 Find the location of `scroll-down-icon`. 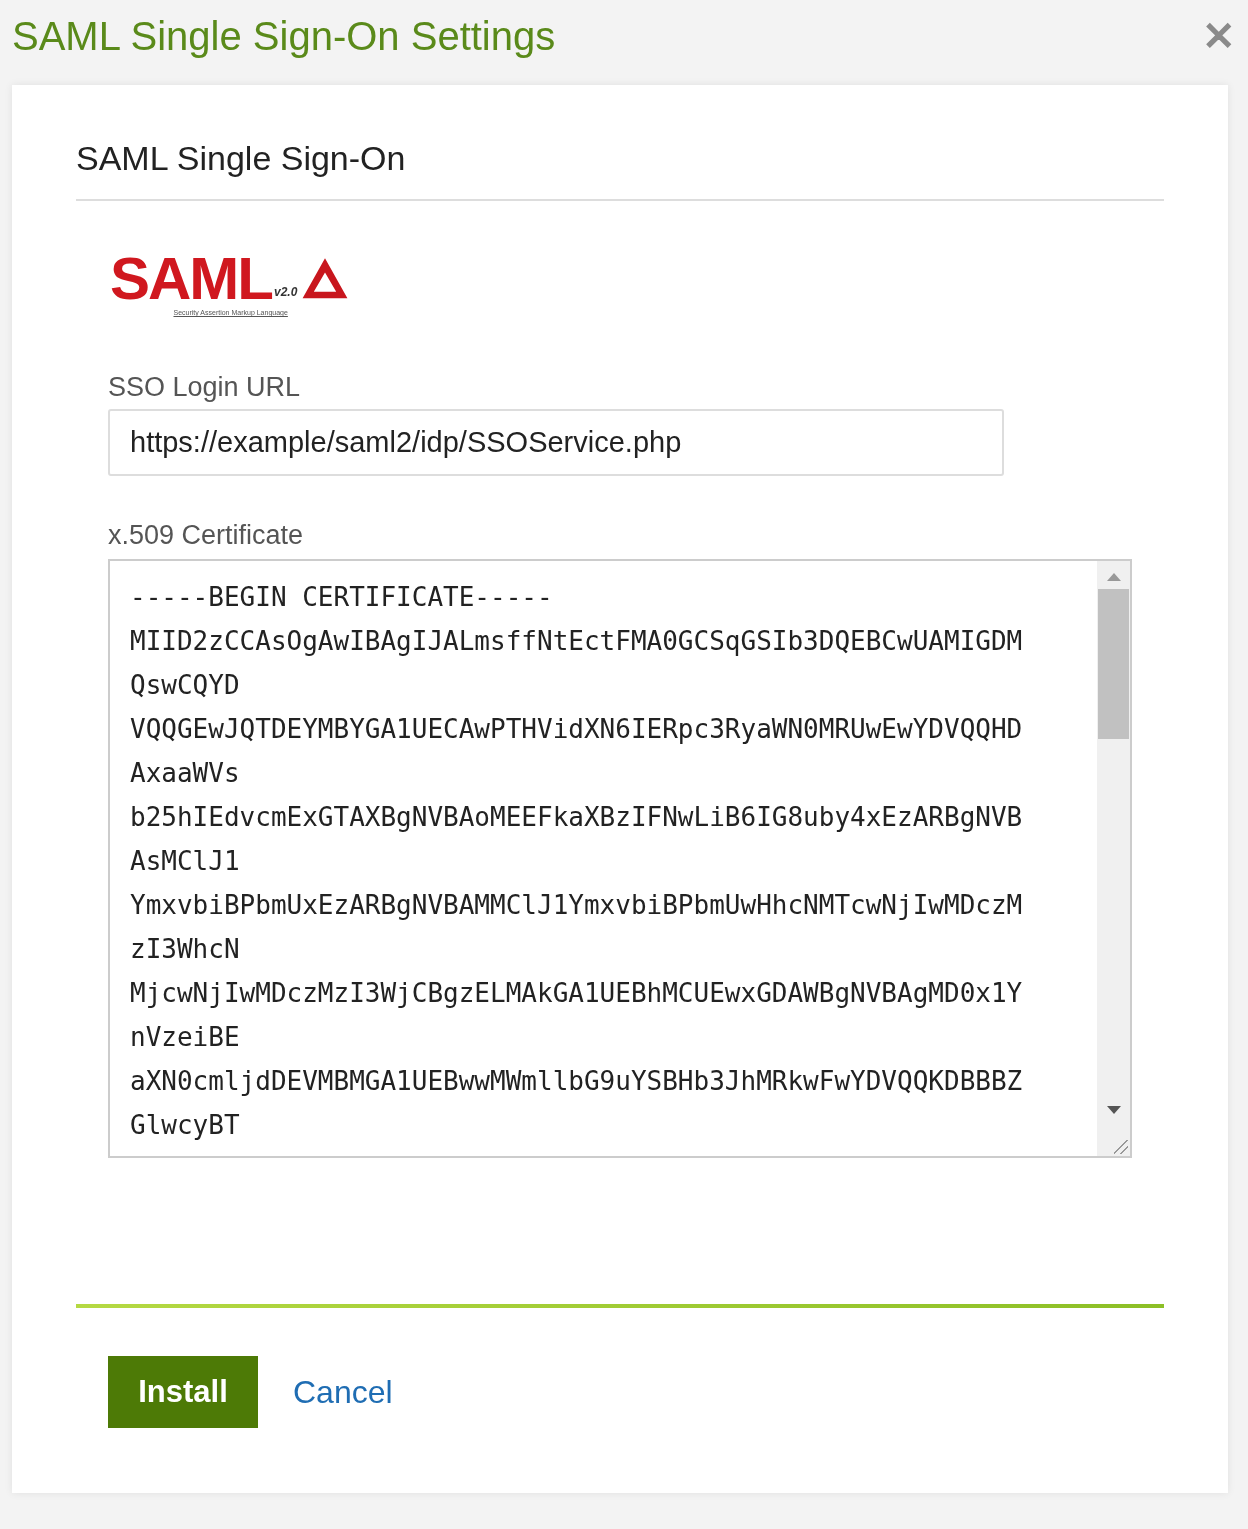

scroll-down-icon is located at coordinates (1113, 1110).